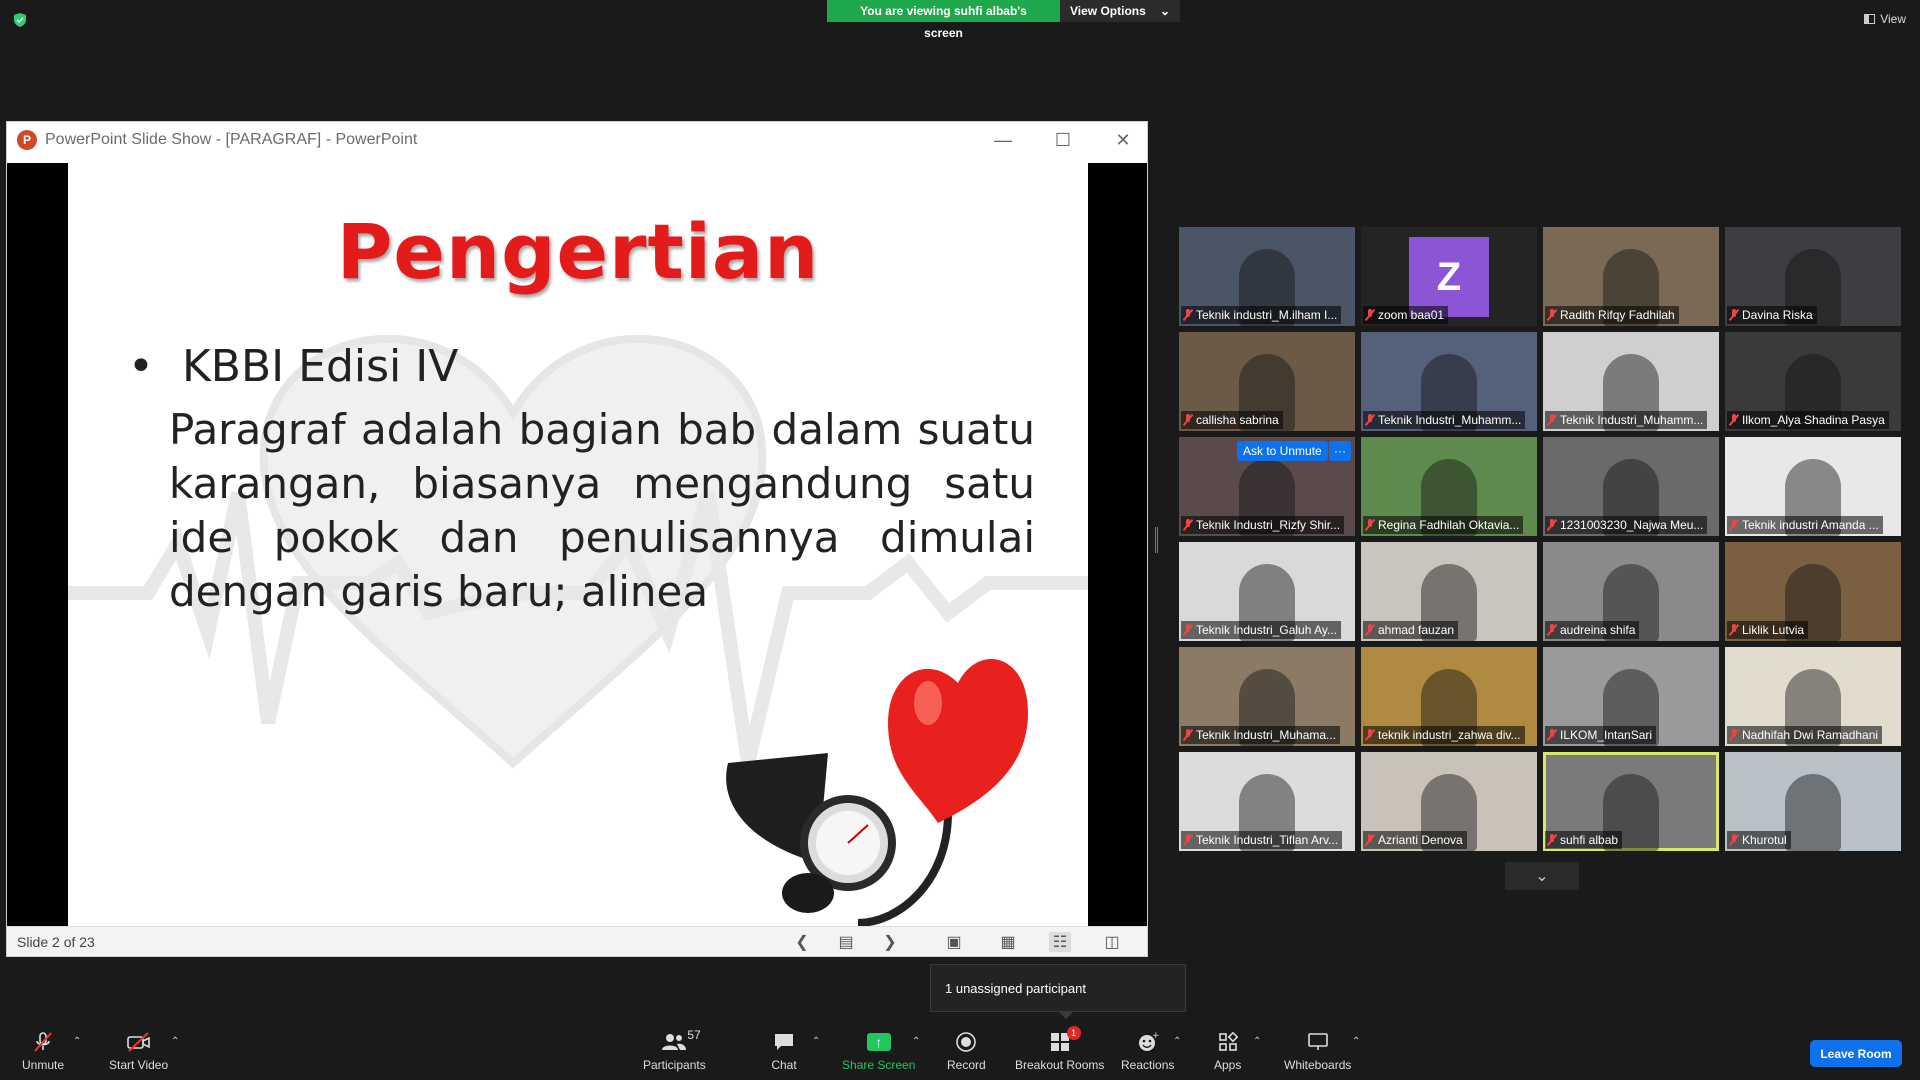  I want to click on participant-tile: Nadhifah Dwi Ramadhani, so click(1813, 696).